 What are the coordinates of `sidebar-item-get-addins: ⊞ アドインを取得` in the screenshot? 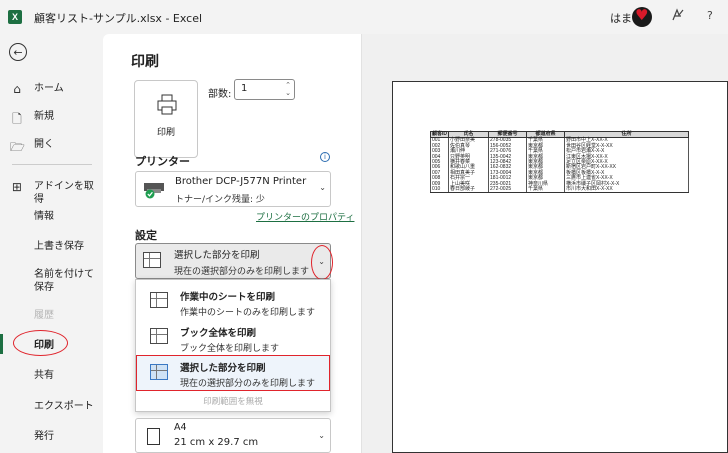 It's located at (51, 193).